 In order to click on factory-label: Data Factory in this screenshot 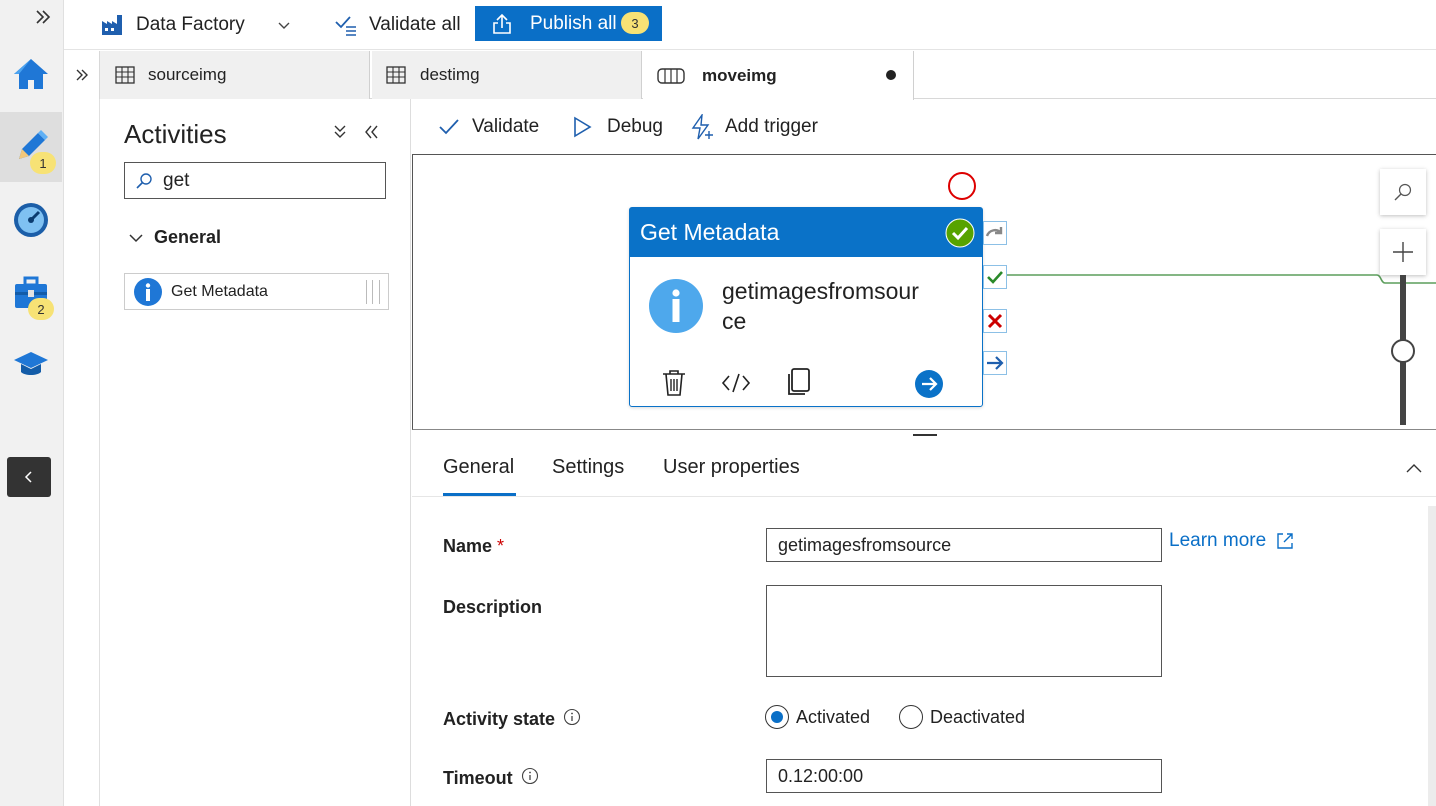, I will do `click(190, 24)`.